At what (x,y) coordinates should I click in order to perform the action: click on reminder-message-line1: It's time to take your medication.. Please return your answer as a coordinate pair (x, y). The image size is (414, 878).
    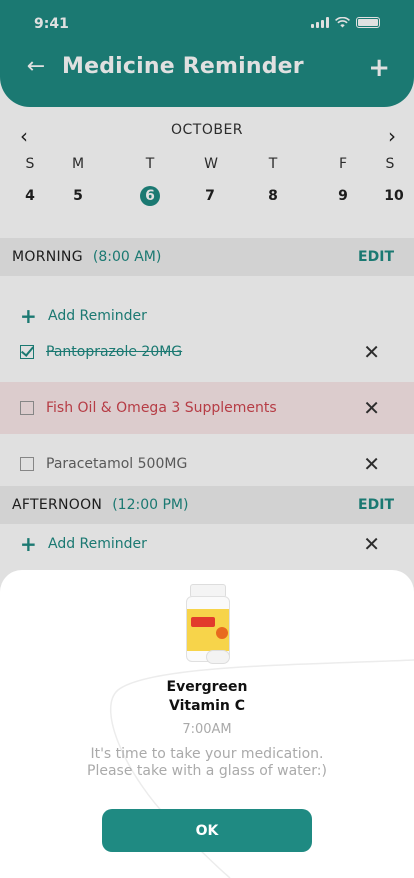
    Looking at the image, I should click on (207, 754).